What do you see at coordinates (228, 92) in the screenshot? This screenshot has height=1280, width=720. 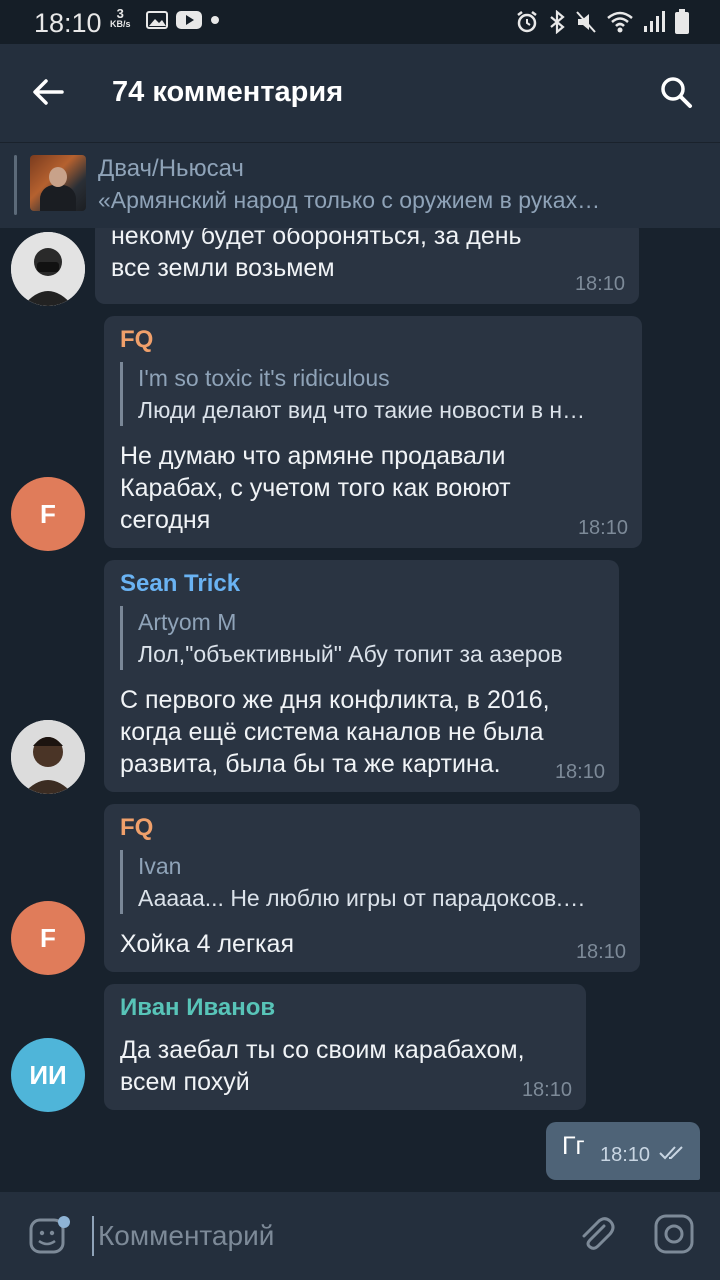 I see `page-title: 74 комментария` at bounding box center [228, 92].